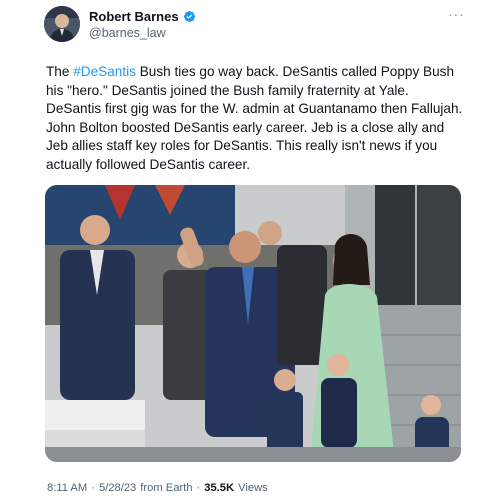 This screenshot has width=497, height=500. What do you see at coordinates (189, 16) in the screenshot?
I see `verified-badge-icon` at bounding box center [189, 16].